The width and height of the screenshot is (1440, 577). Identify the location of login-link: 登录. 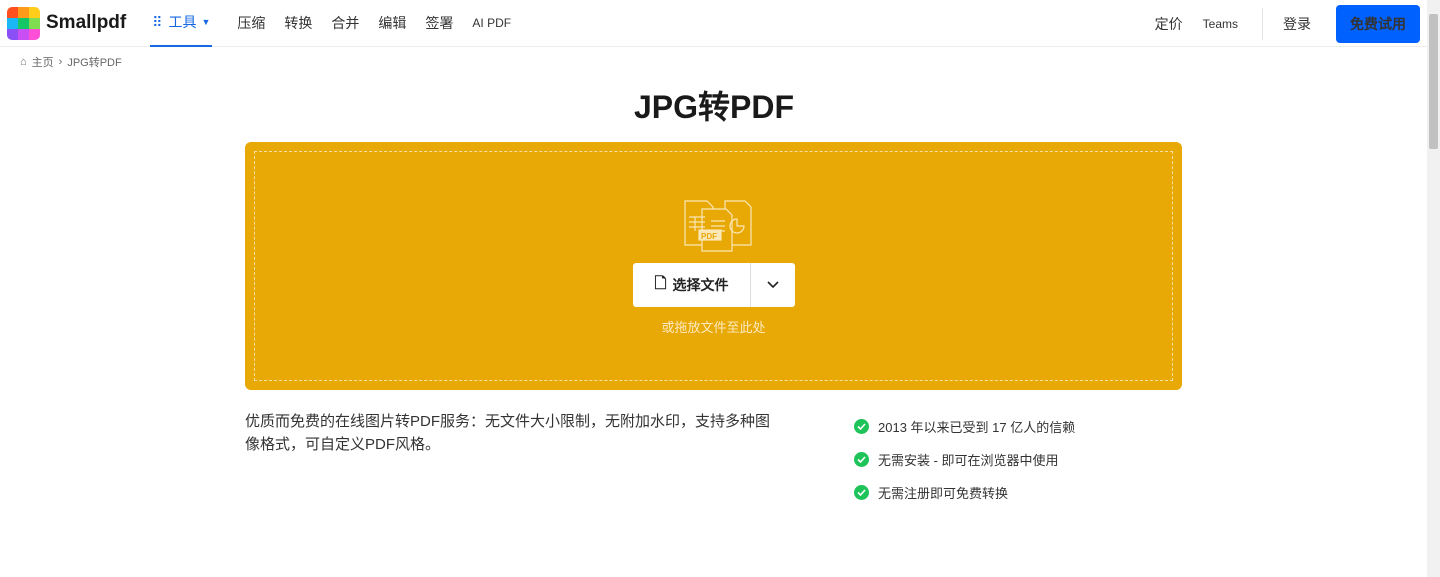
(1297, 24).